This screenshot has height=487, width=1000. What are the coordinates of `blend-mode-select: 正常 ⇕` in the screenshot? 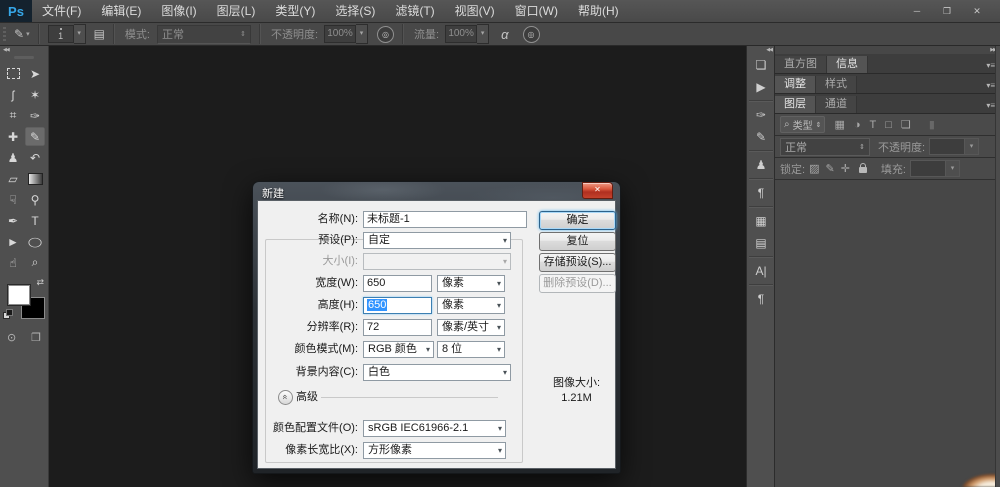 It's located at (203, 34).